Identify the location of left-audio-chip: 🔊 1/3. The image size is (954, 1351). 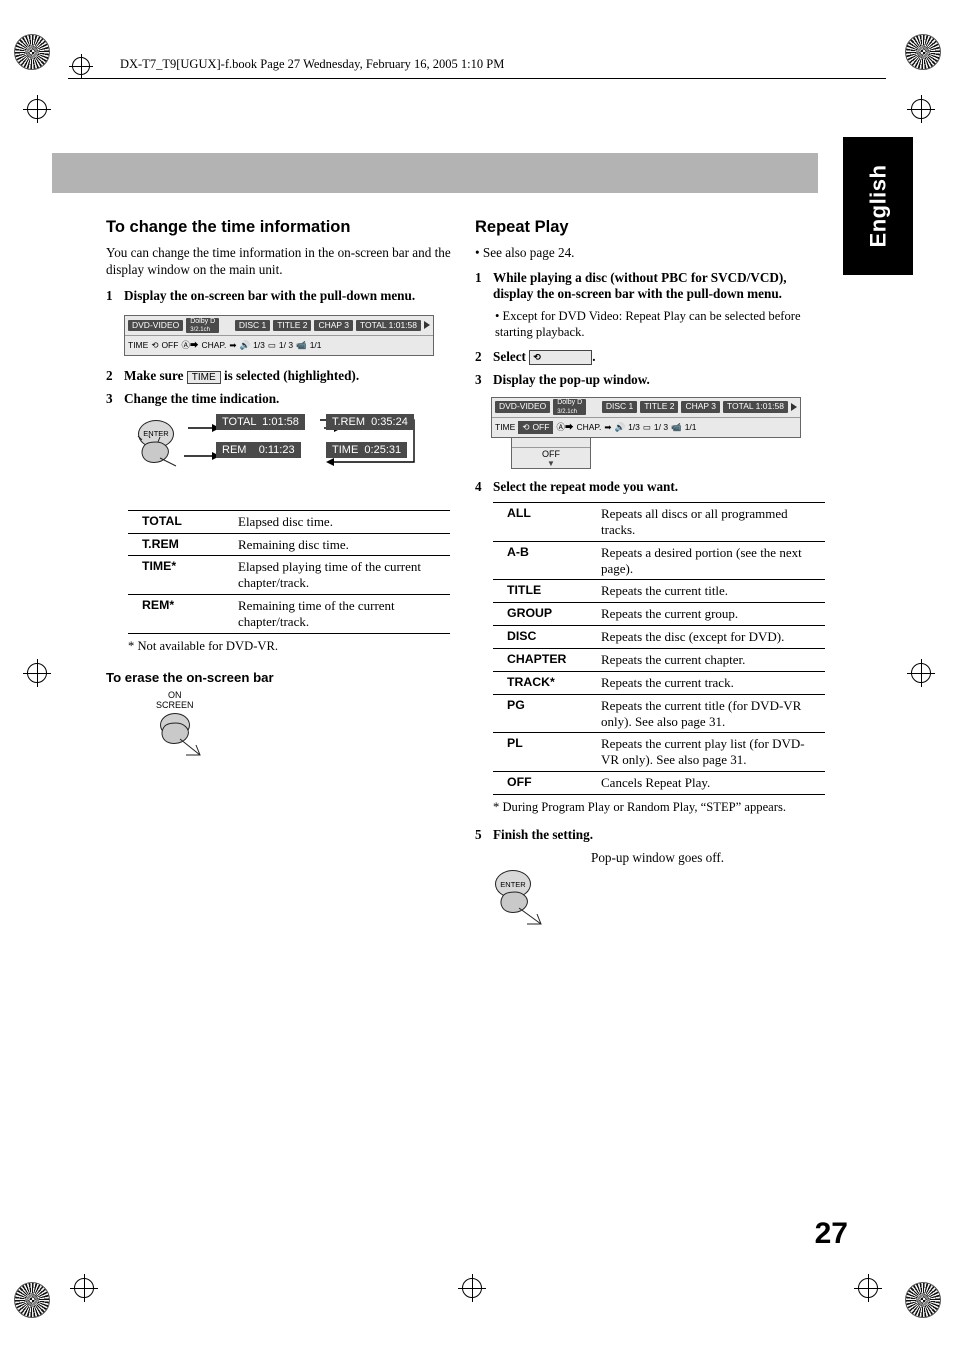
(251, 345).